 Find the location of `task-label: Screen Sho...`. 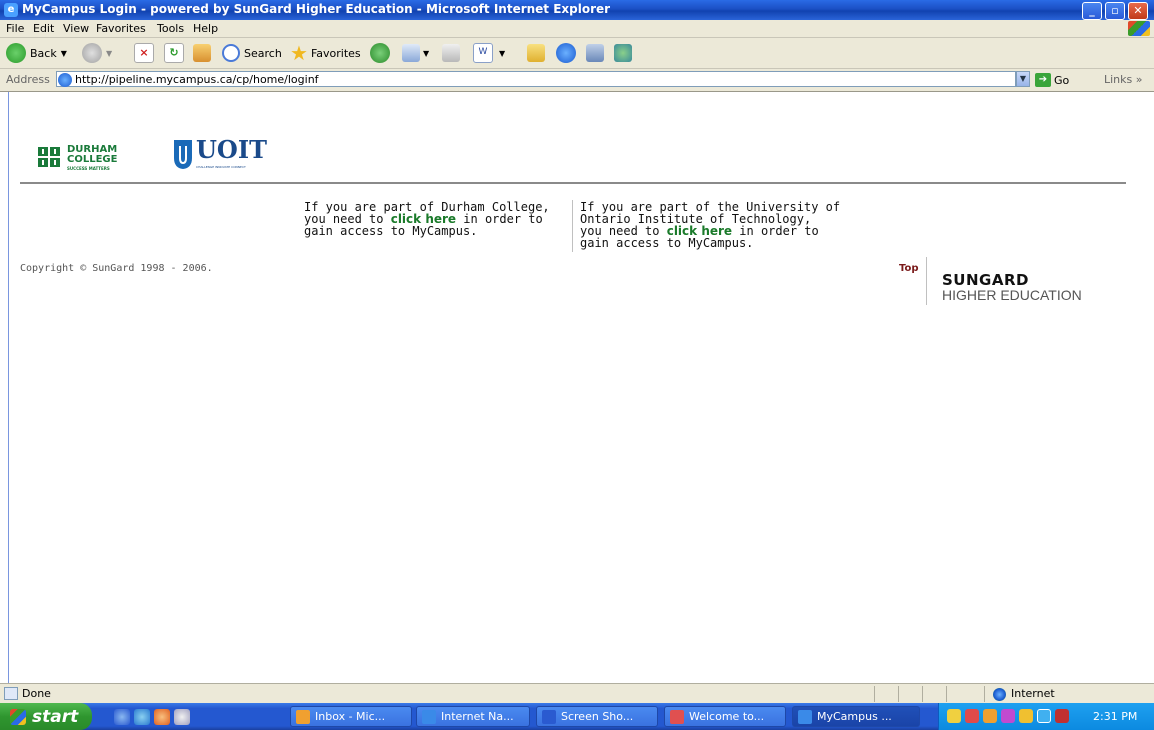

task-label: Screen Sho... is located at coordinates (597, 716).